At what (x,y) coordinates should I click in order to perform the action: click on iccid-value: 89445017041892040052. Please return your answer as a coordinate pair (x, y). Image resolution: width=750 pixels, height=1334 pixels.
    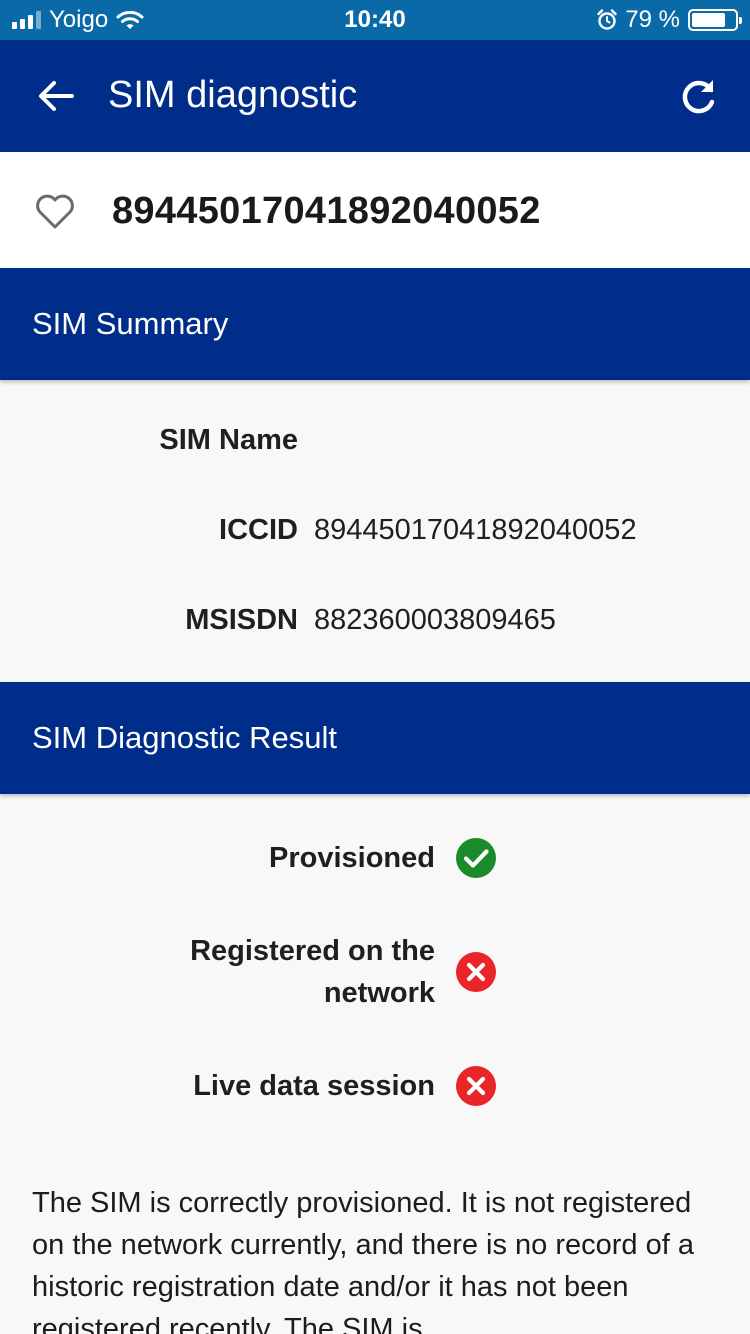
    Looking at the image, I should click on (475, 530).